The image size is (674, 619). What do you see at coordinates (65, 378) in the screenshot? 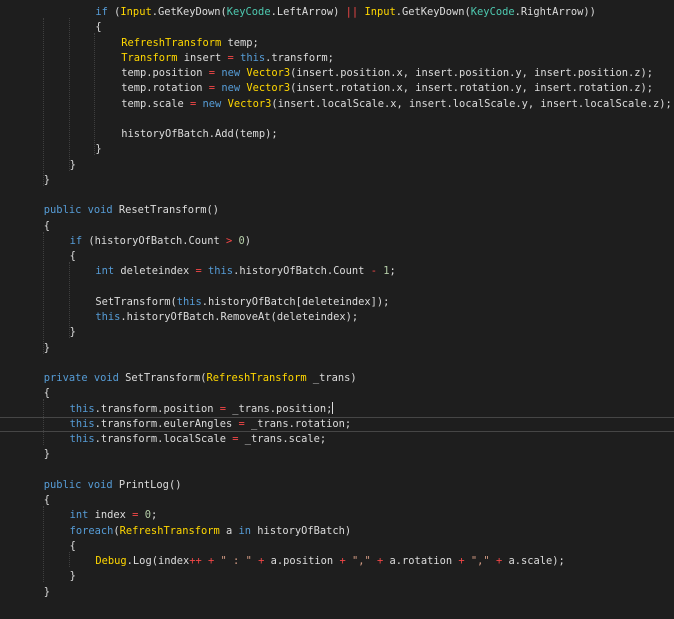
I see `code-token: private` at bounding box center [65, 378].